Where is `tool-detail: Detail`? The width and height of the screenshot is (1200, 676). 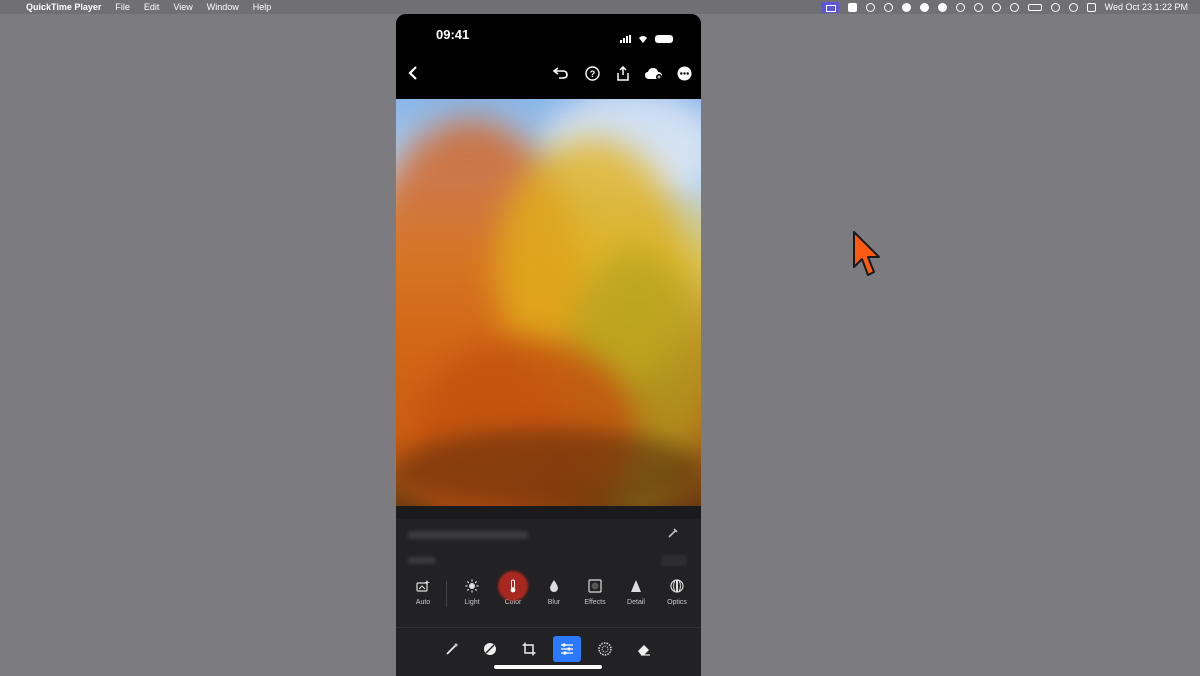 tool-detail: Detail is located at coordinates (636, 591).